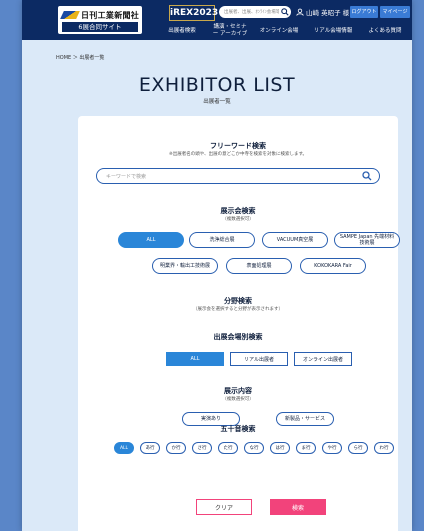  What do you see at coordinates (195, 359) in the screenshot?
I see `venue-option-all: ALL` at bounding box center [195, 359].